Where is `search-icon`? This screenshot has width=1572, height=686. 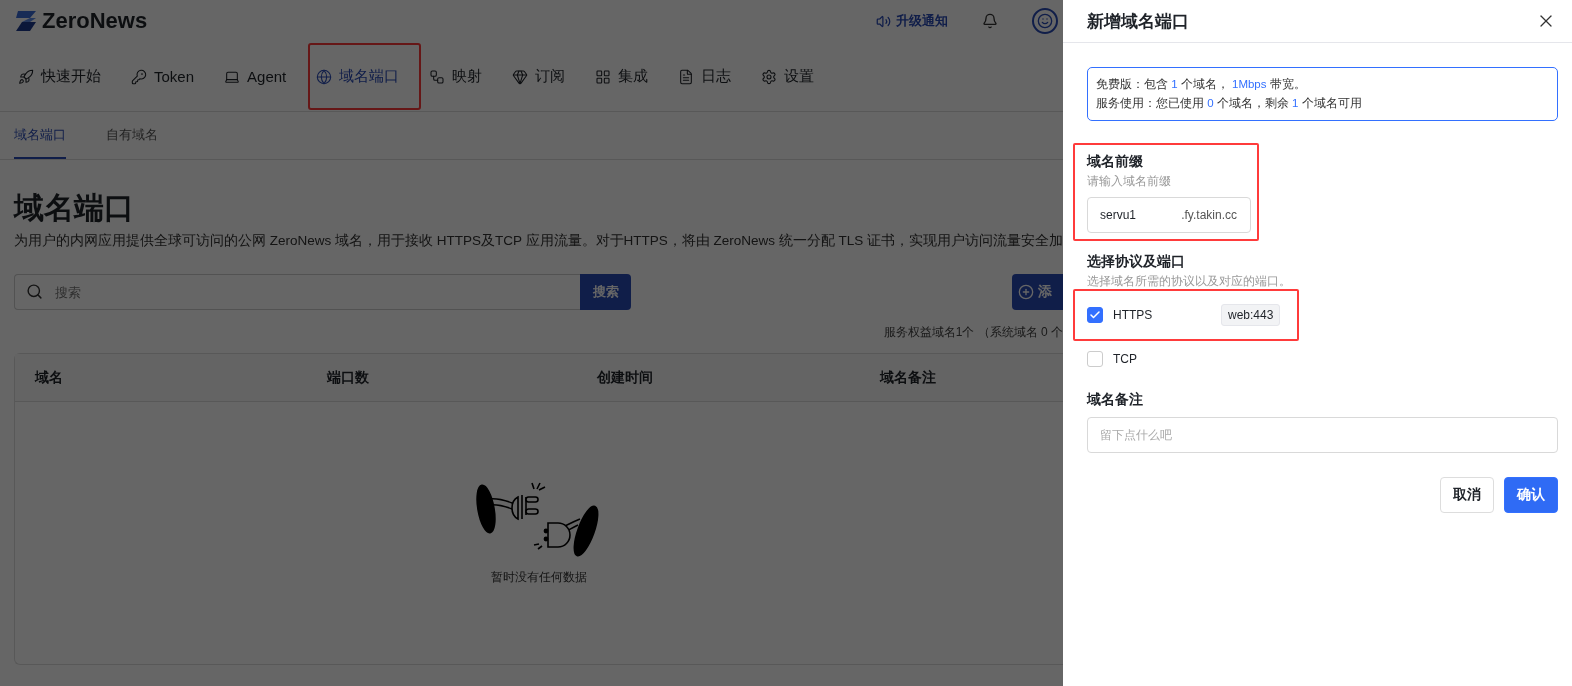 search-icon is located at coordinates (34, 291).